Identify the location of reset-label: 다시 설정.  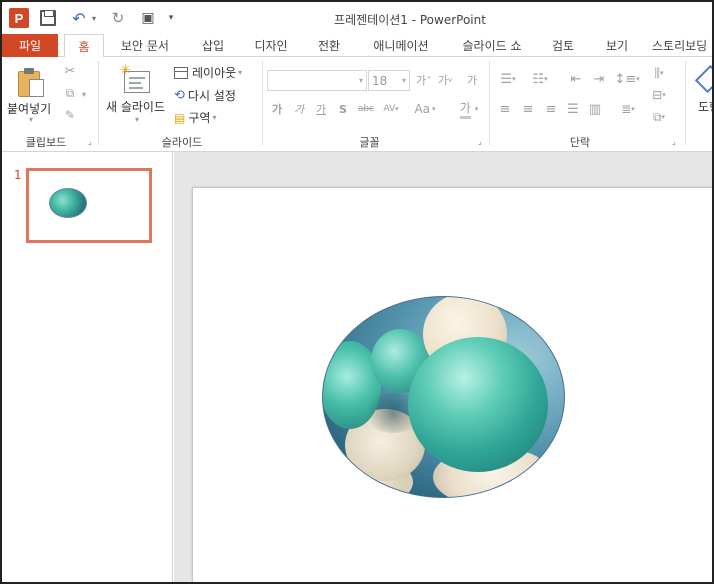
(211, 96).